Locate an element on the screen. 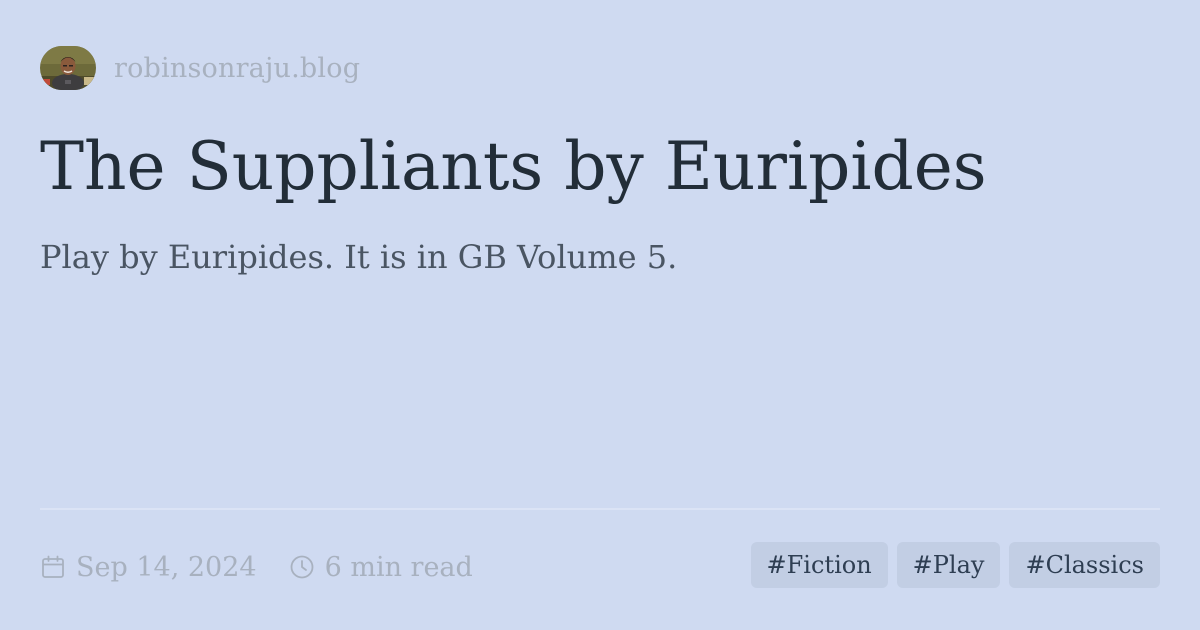 The height and width of the screenshot is (630, 1200). publish-date: Sep 14, 2024 is located at coordinates (148, 567).